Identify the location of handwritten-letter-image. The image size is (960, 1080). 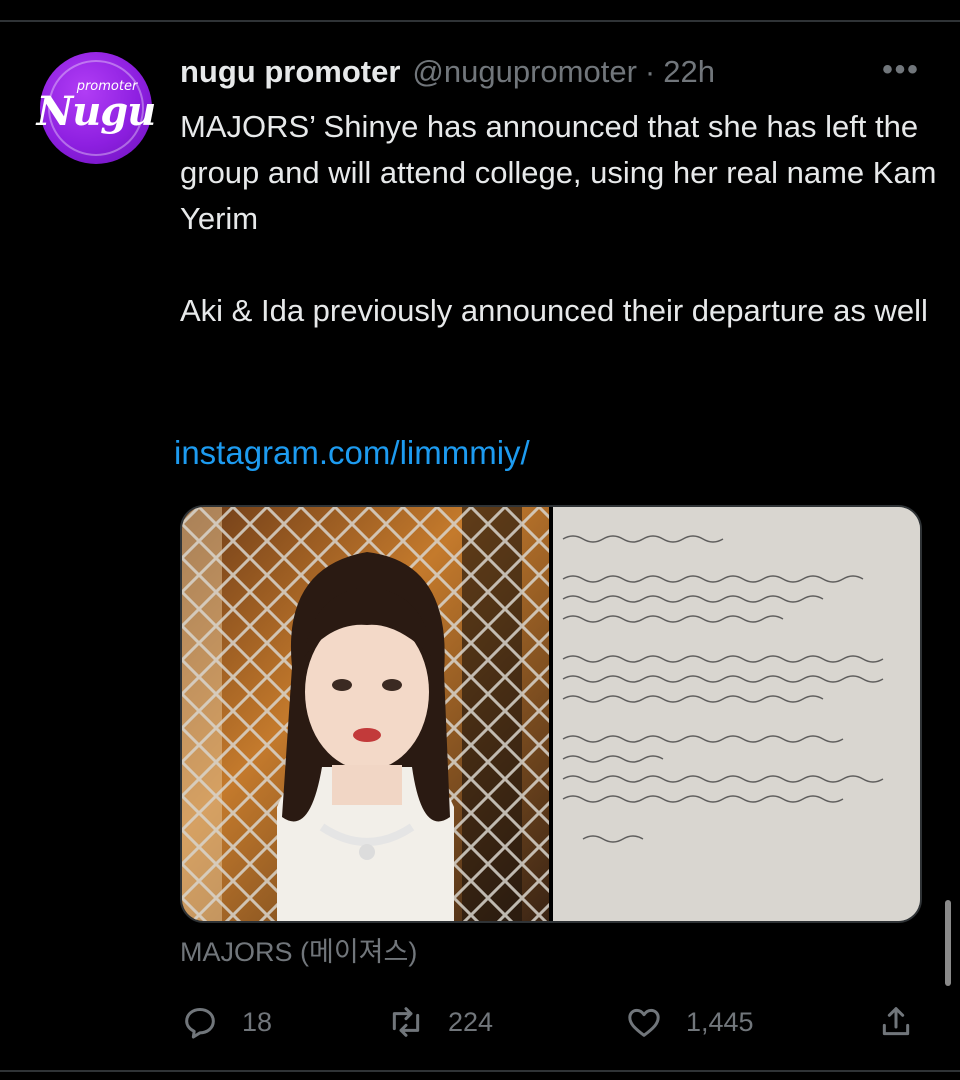
(736, 714).